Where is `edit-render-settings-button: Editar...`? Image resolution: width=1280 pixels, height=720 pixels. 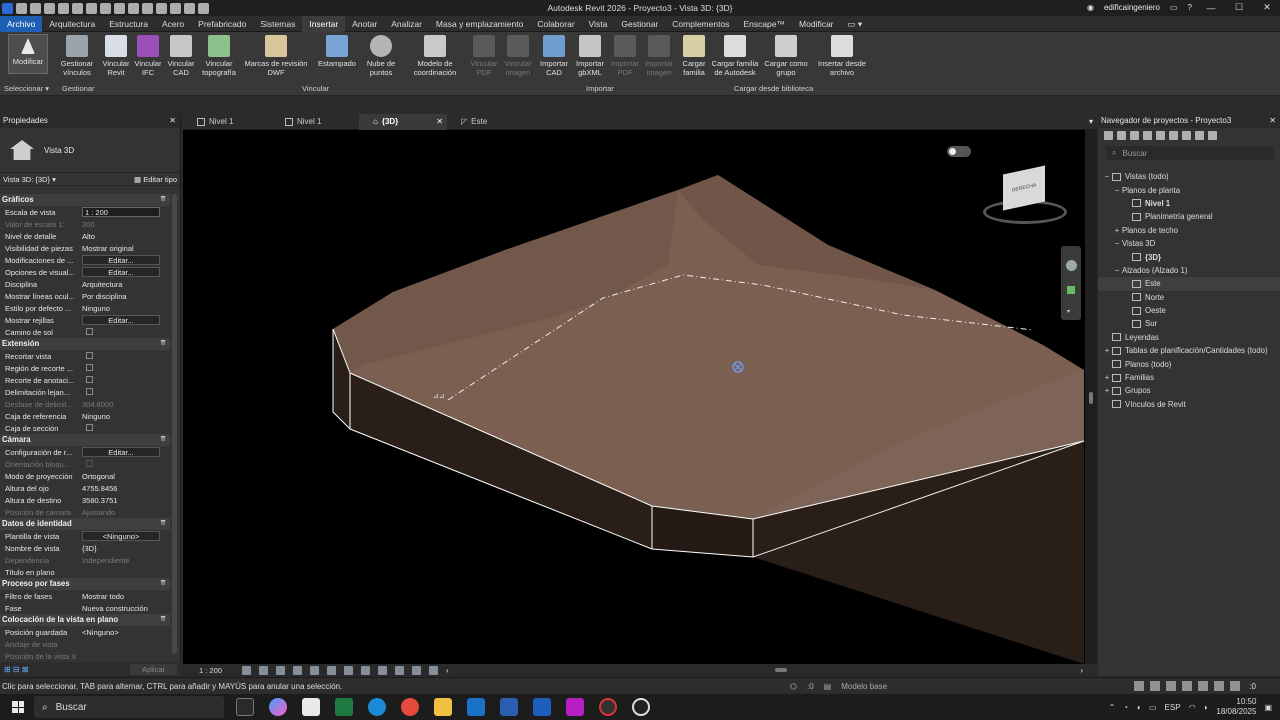 edit-render-settings-button: Editar... is located at coordinates (121, 452).